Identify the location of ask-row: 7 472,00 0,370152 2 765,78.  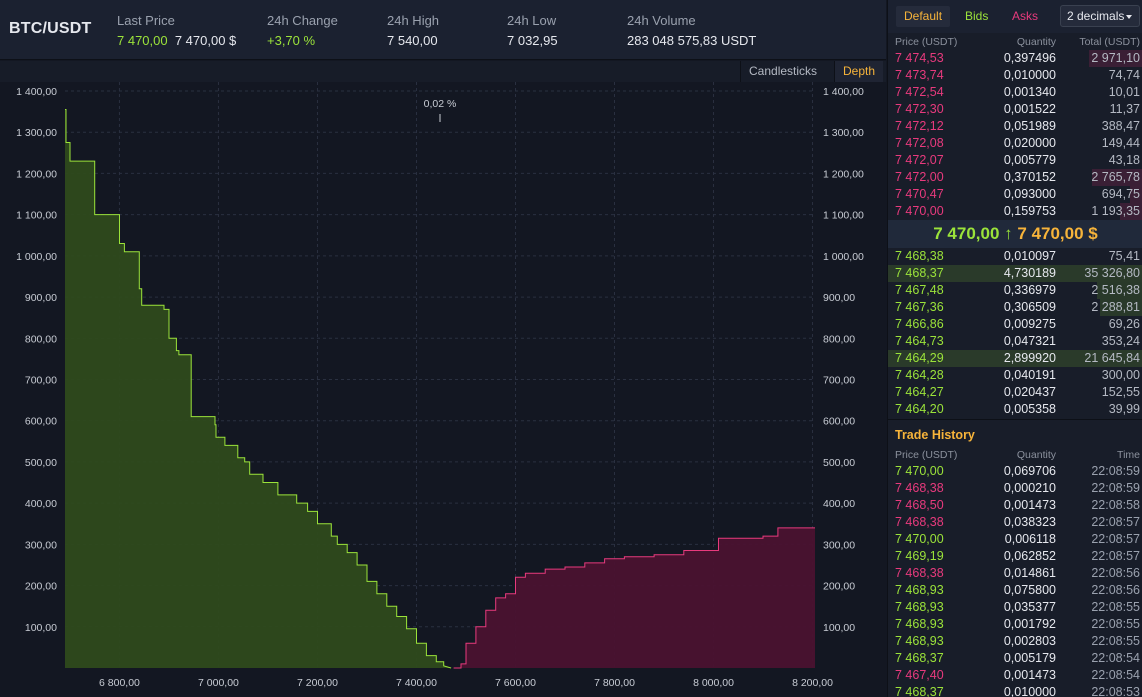
(1015, 177).